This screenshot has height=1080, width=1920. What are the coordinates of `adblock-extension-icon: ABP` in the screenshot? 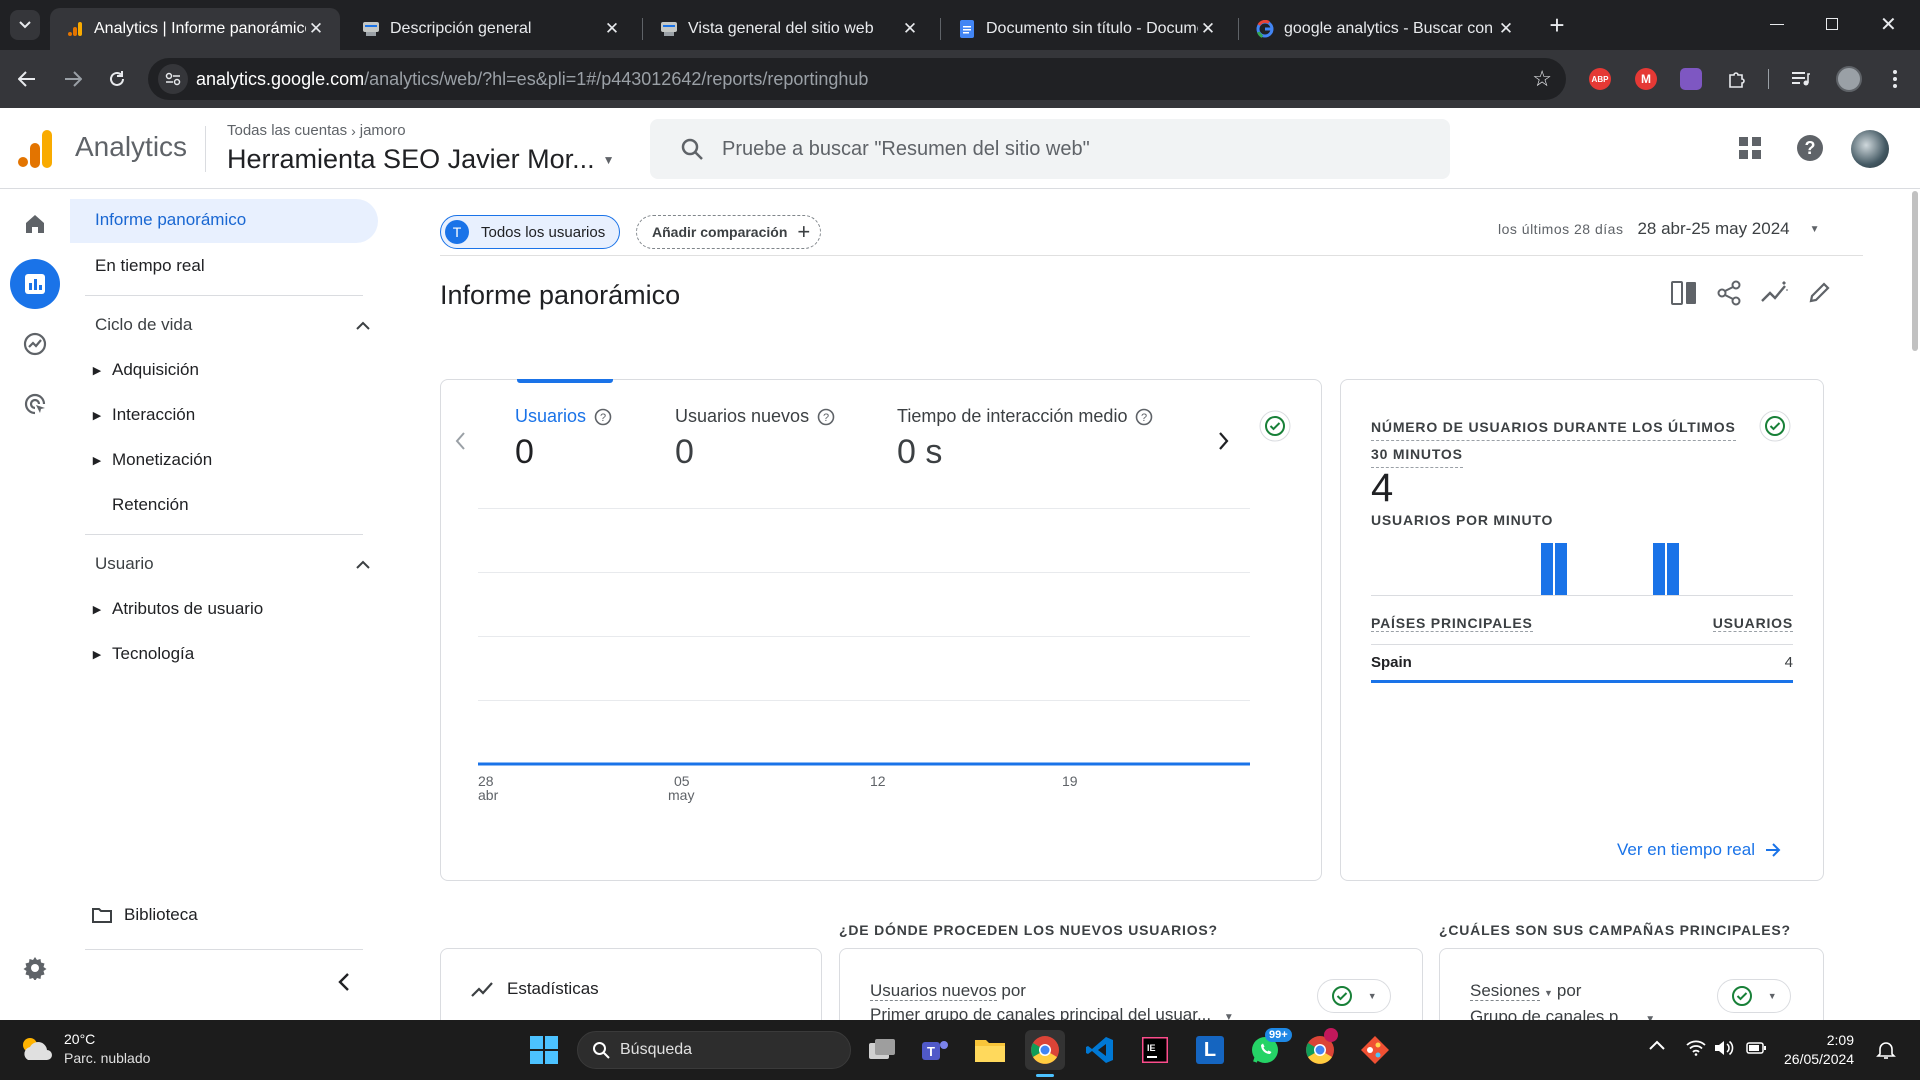 It's located at (1600, 79).